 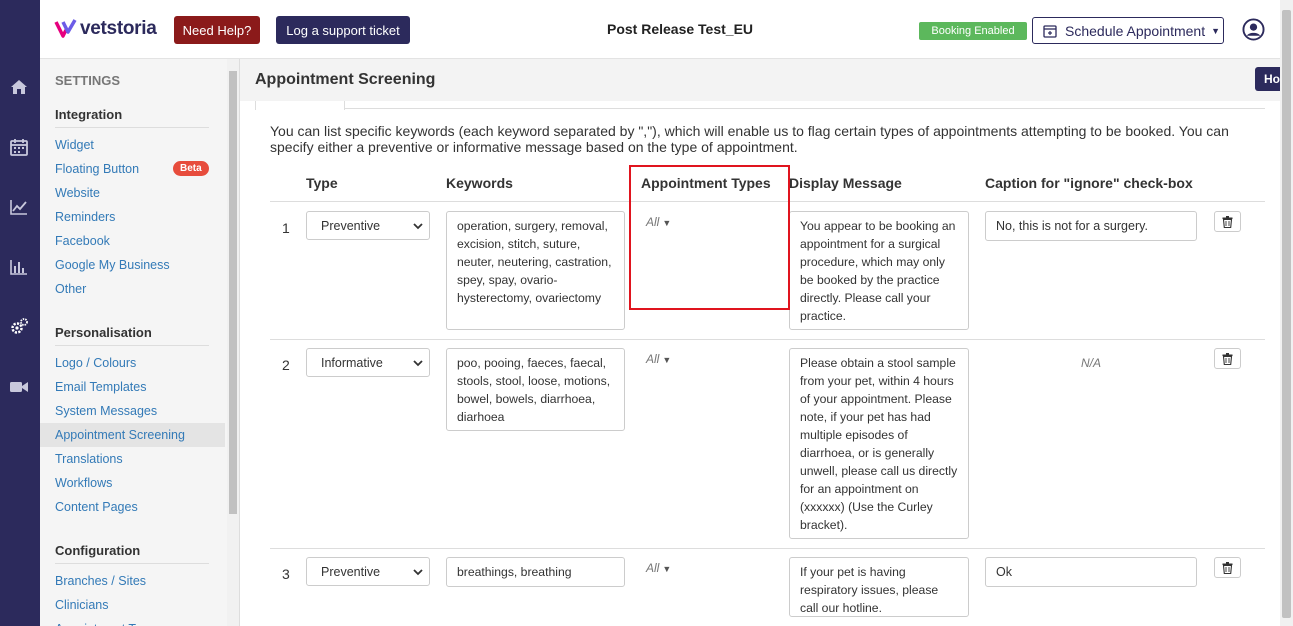 I want to click on sidebar-item-email-templates: Email Templates, so click(x=132, y=387).